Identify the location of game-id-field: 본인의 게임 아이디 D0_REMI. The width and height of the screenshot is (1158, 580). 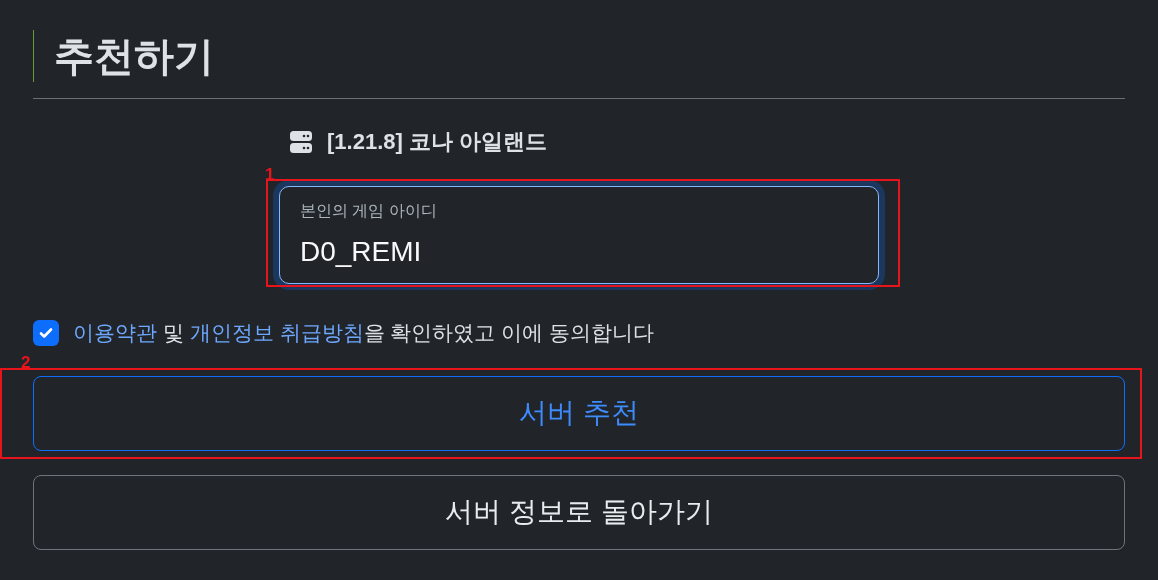
(579, 235).